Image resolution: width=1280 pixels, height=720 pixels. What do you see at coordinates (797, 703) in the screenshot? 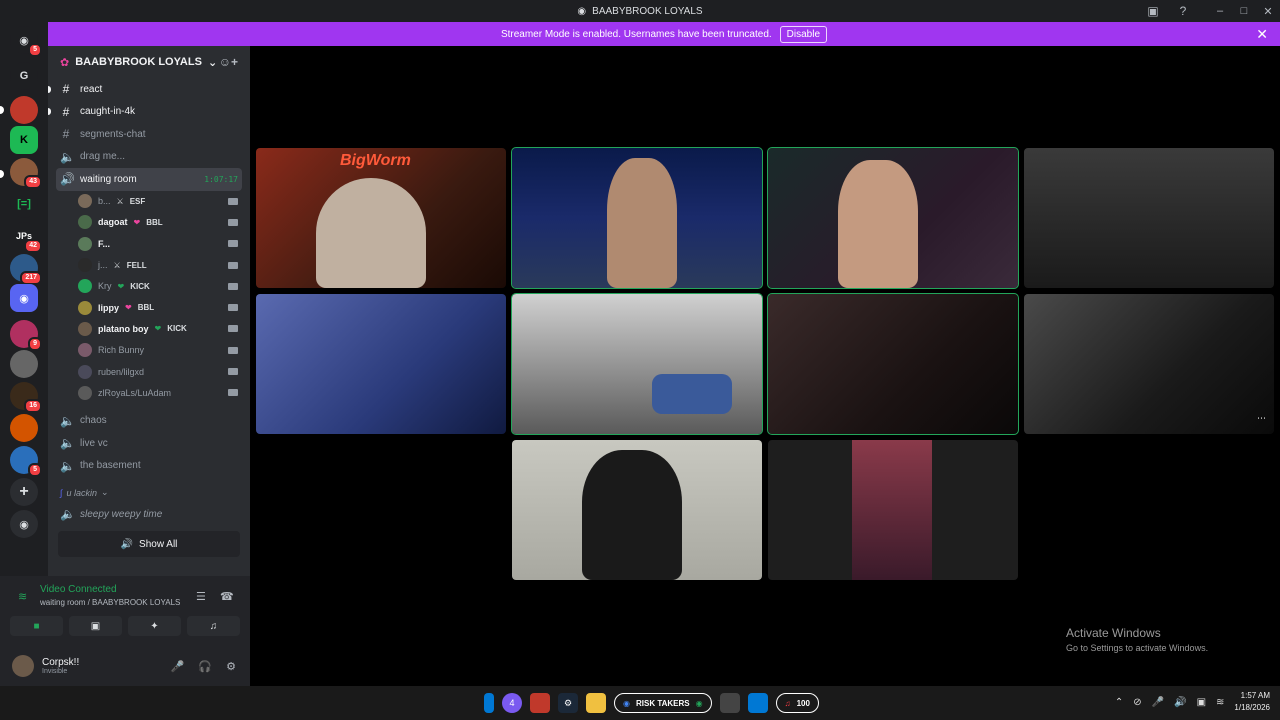
I see `music-app-button: ♫ 100` at bounding box center [797, 703].